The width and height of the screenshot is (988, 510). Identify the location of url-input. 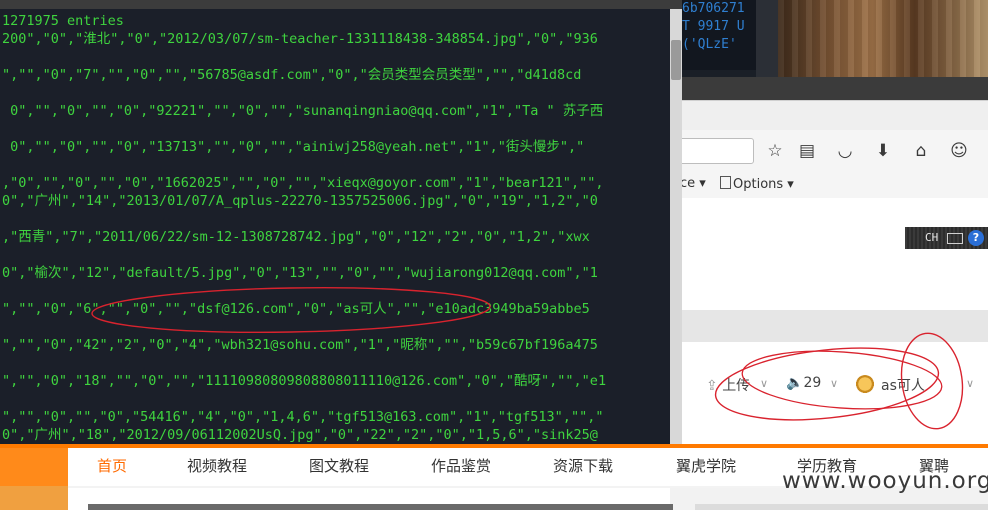
(713, 151).